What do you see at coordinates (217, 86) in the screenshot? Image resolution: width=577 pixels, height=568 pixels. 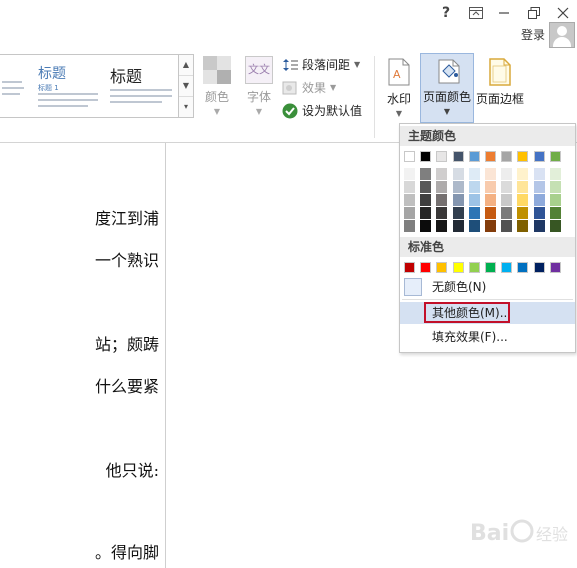 I see `colors-button: 颜色 ▼` at bounding box center [217, 86].